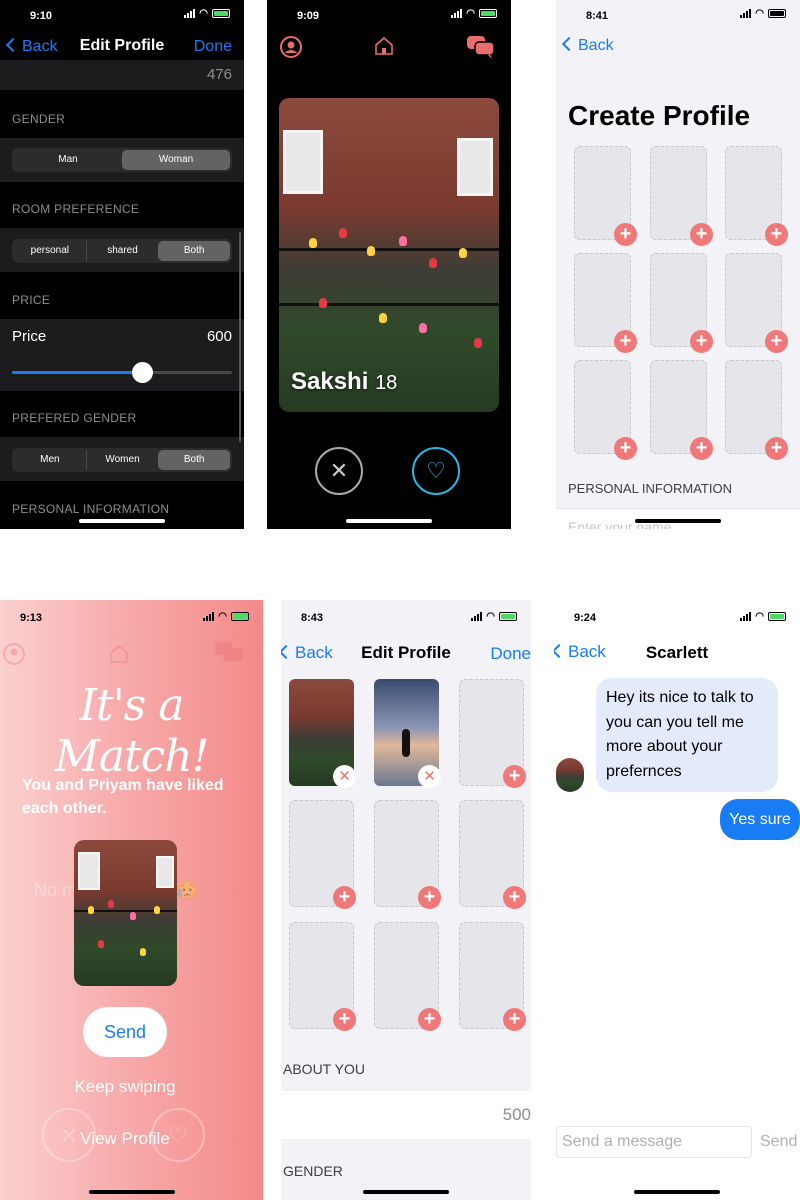 This screenshot has height=1200, width=800. What do you see at coordinates (31, 618) in the screenshot?
I see `status-time: 9:13` at bounding box center [31, 618].